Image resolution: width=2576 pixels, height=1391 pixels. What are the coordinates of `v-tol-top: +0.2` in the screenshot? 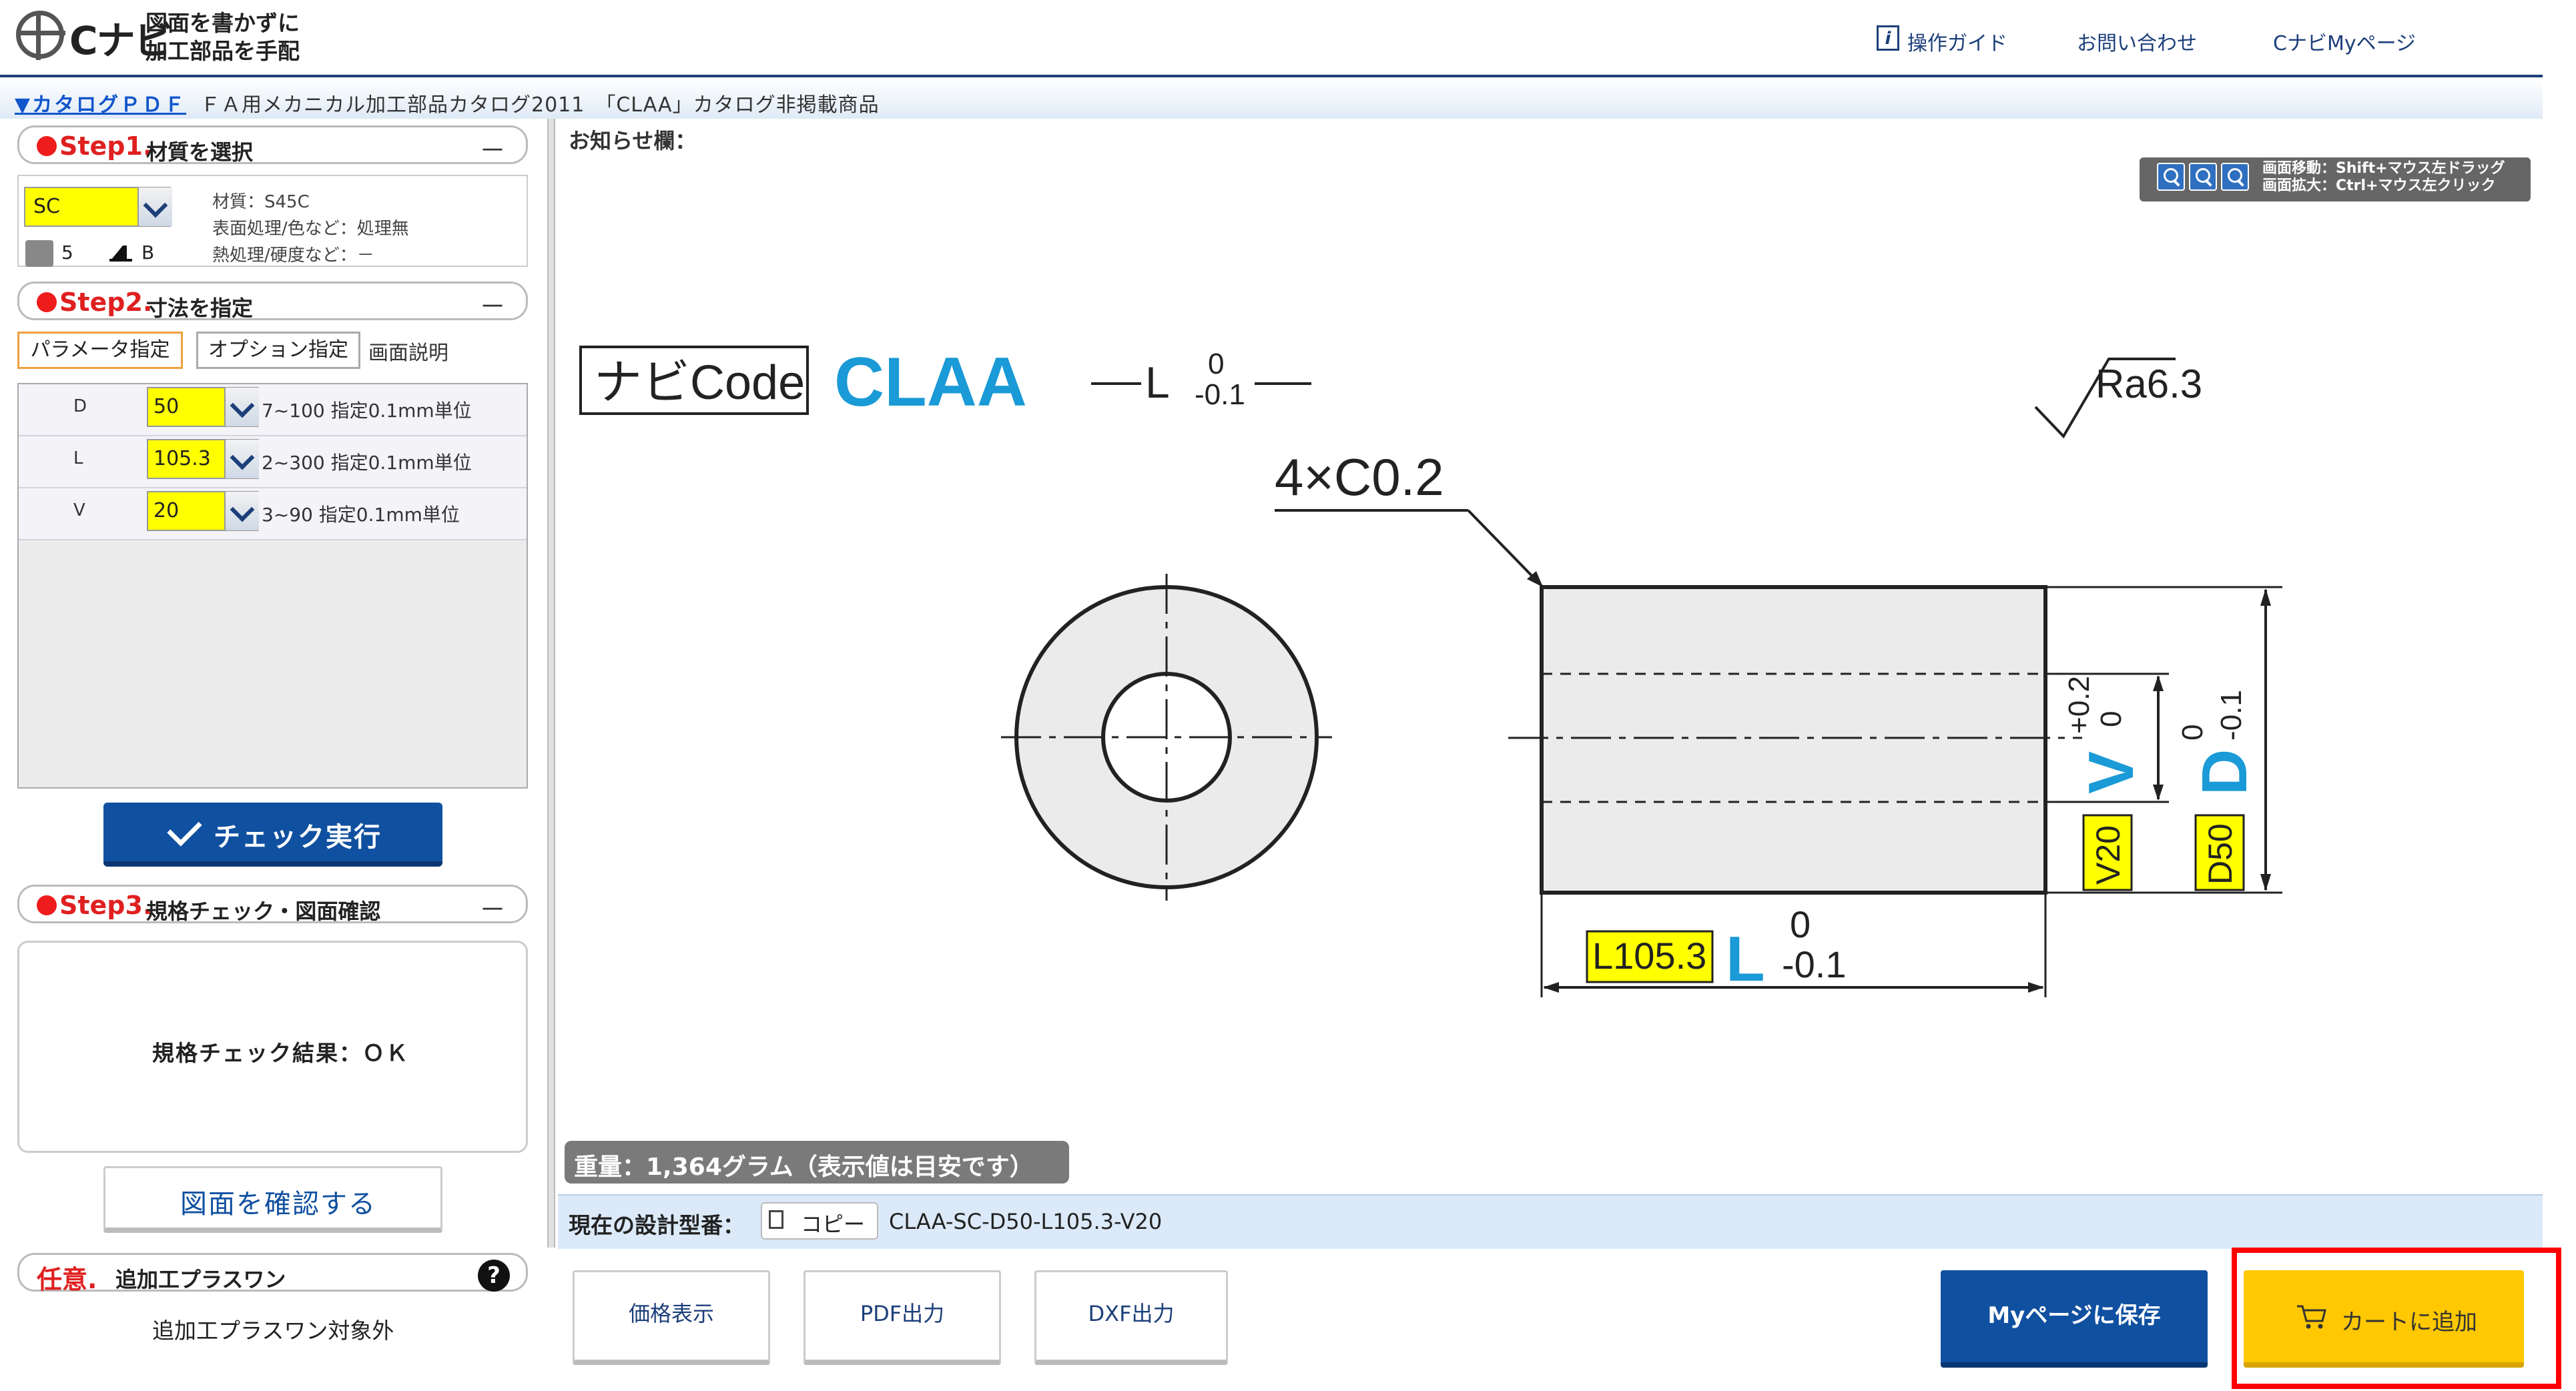 It's located at (2079, 705).